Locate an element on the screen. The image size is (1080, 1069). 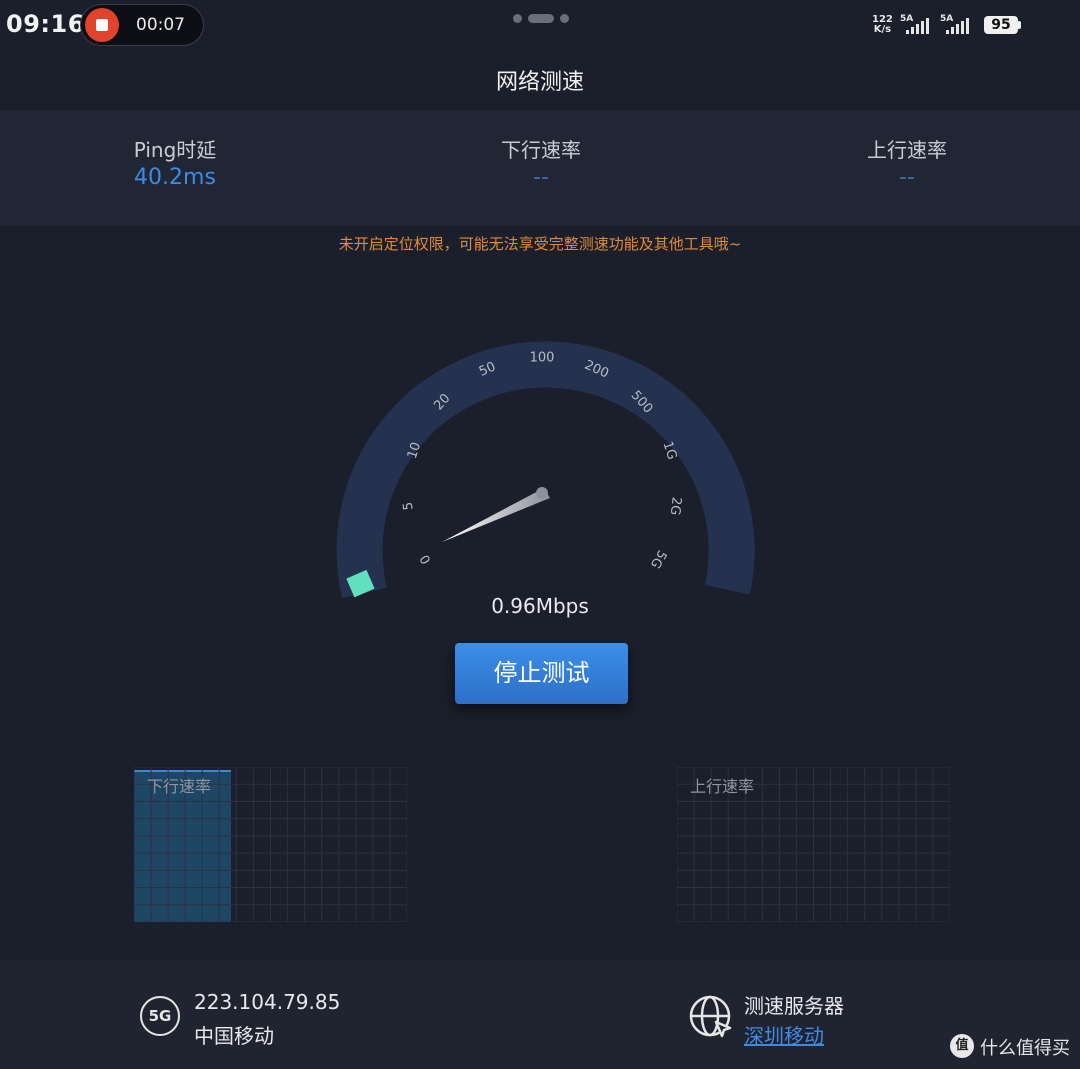
carrier-name: 中国移动 is located at coordinates (234, 1036).